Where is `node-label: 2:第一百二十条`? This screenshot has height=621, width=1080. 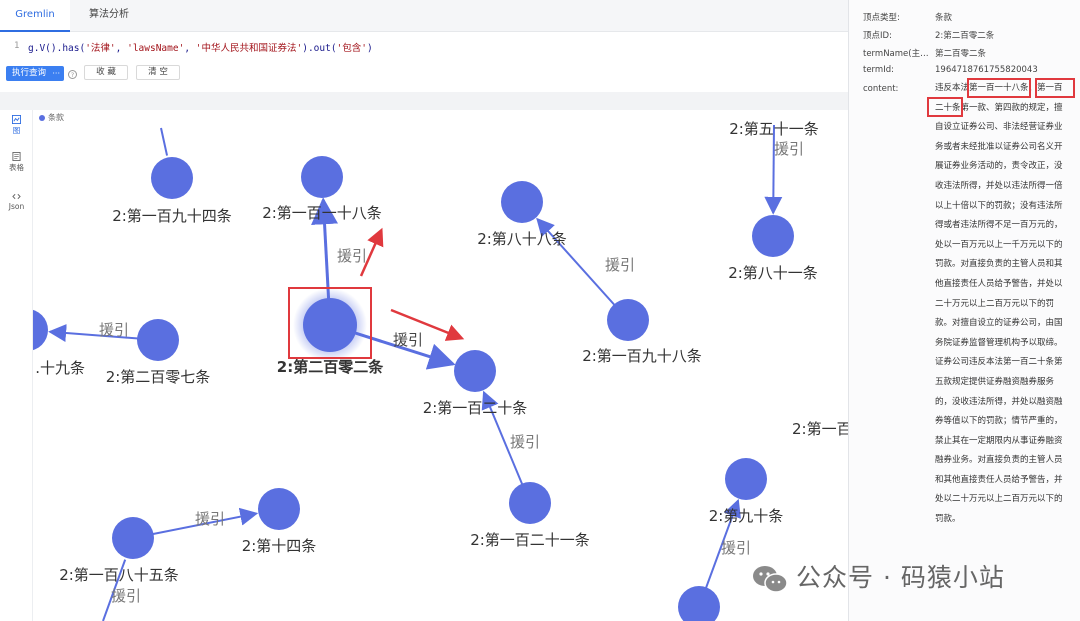
node-label: 2:第一百二十条 is located at coordinates (475, 408).